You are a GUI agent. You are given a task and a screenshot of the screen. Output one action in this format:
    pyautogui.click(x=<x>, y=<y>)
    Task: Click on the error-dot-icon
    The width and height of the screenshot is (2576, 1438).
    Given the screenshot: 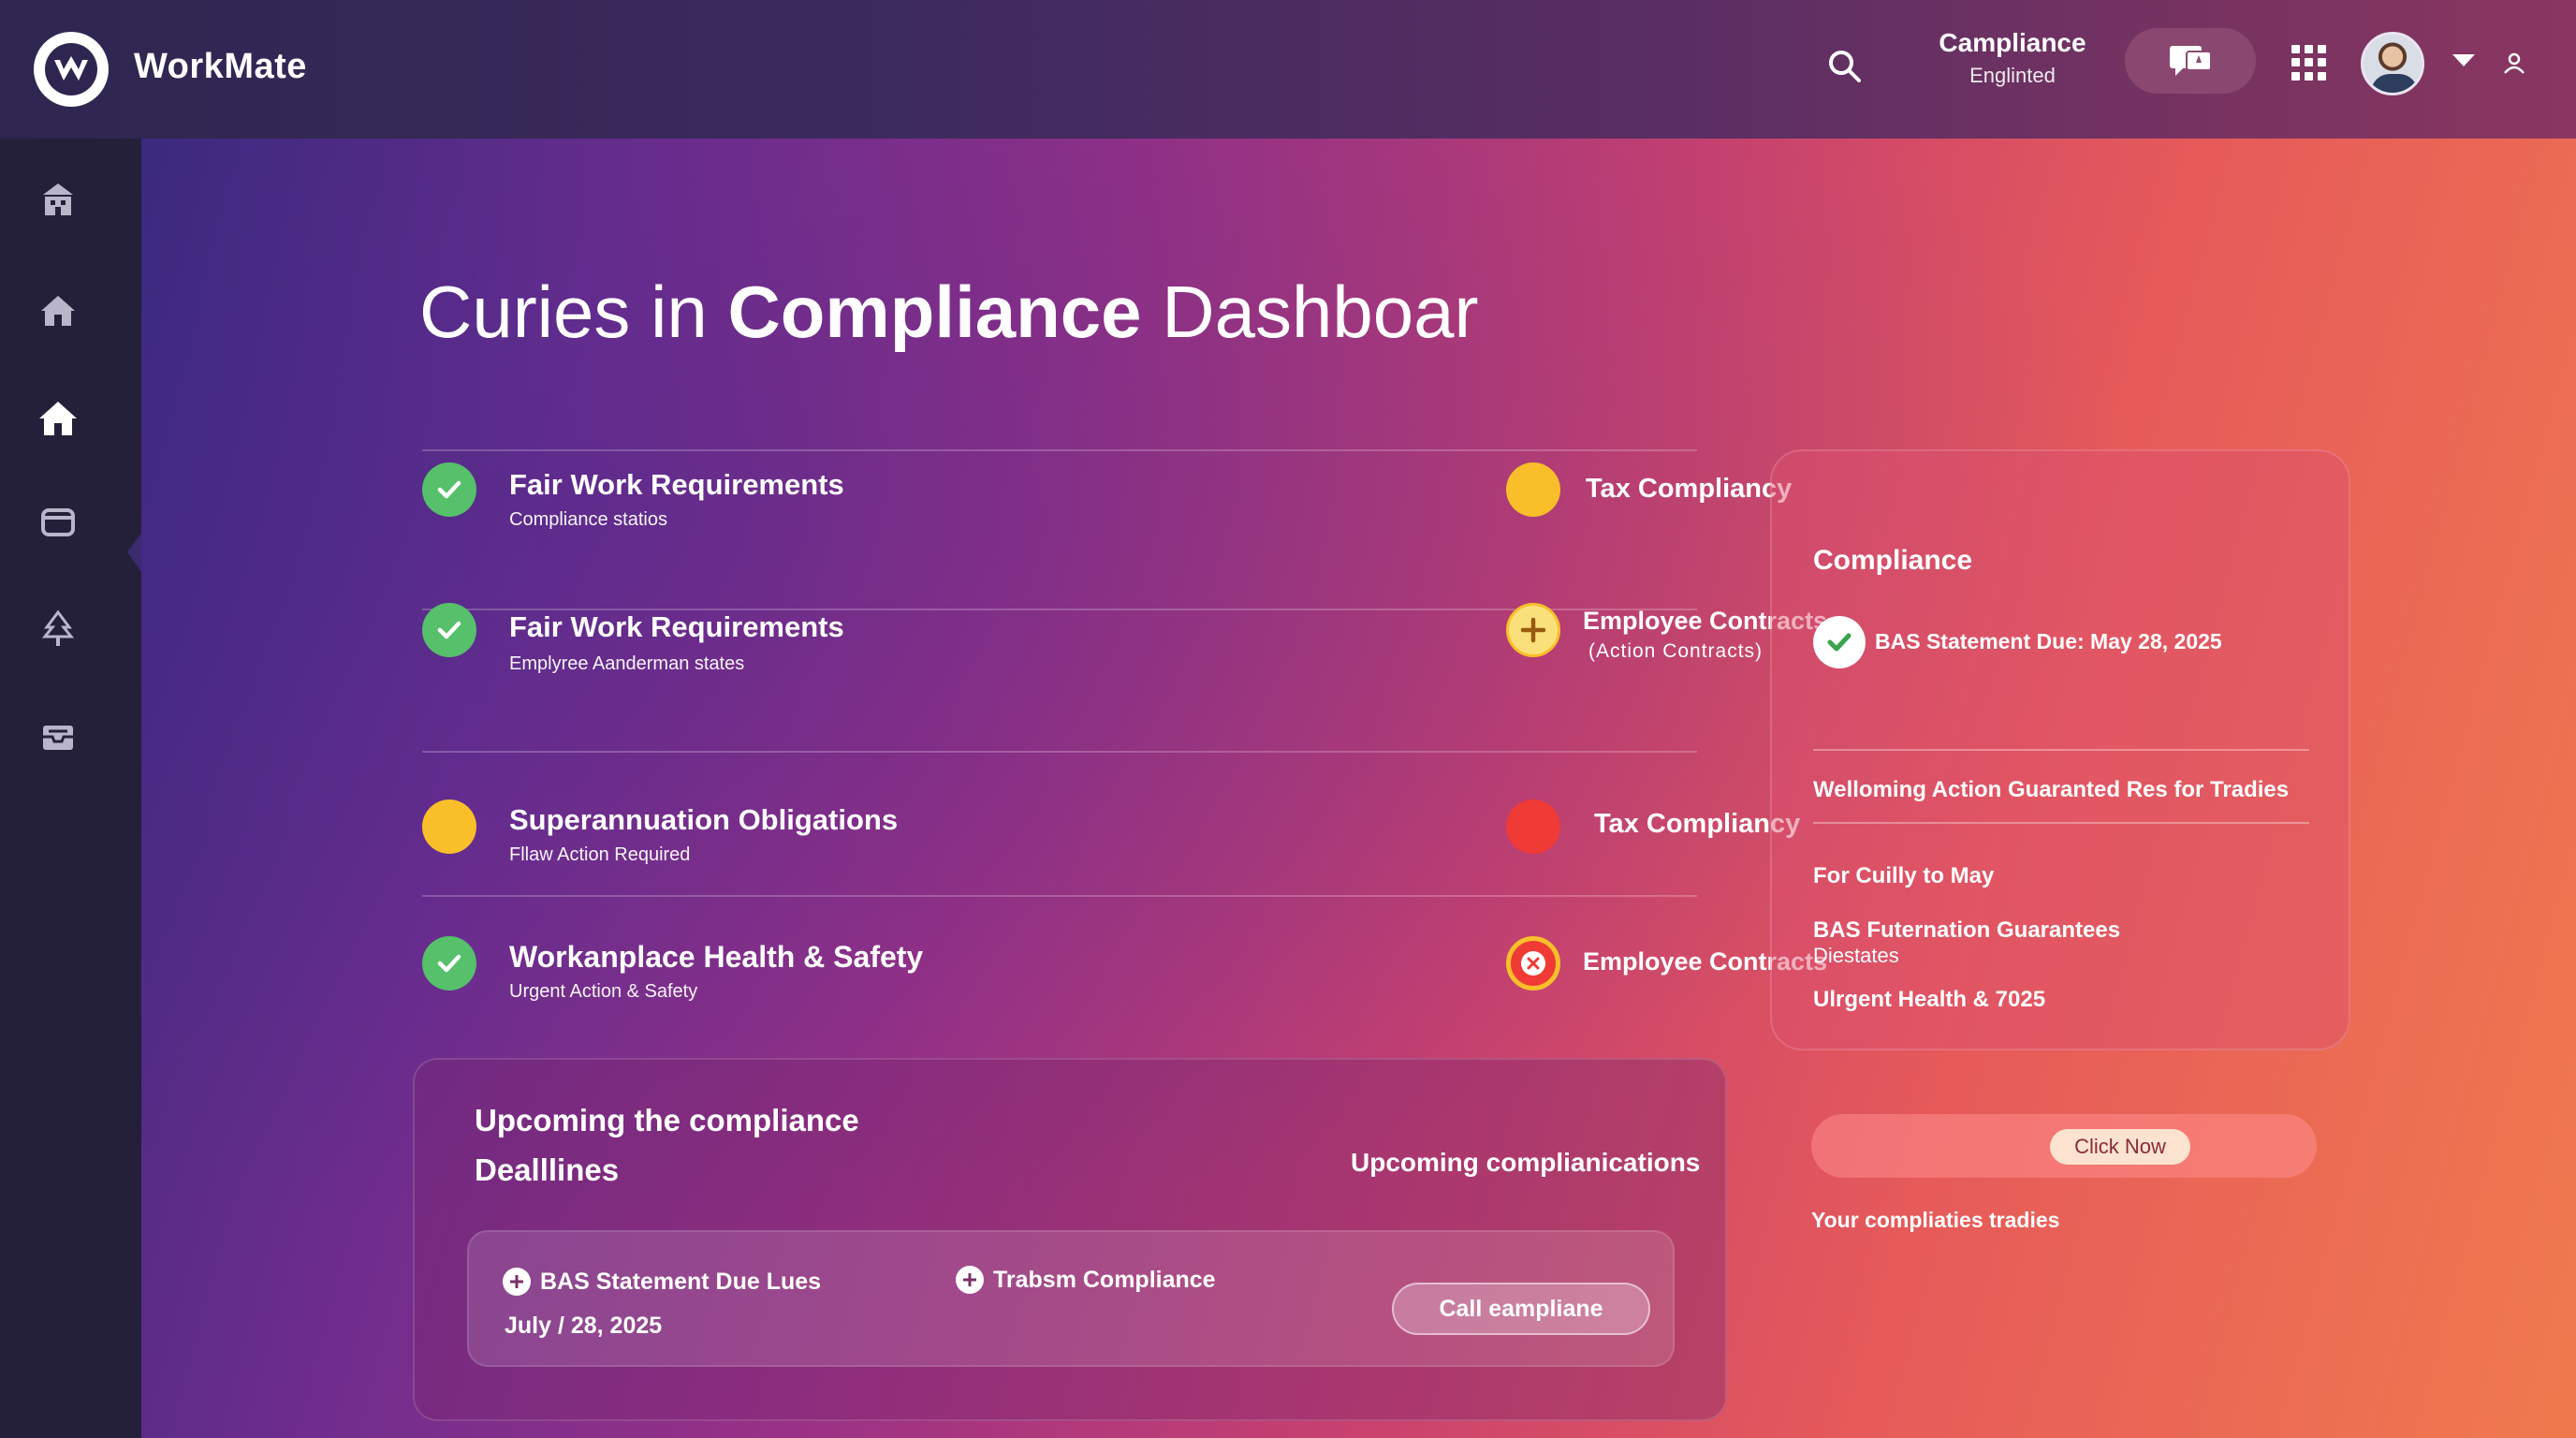 What is the action you would take?
    pyautogui.click(x=1533, y=827)
    